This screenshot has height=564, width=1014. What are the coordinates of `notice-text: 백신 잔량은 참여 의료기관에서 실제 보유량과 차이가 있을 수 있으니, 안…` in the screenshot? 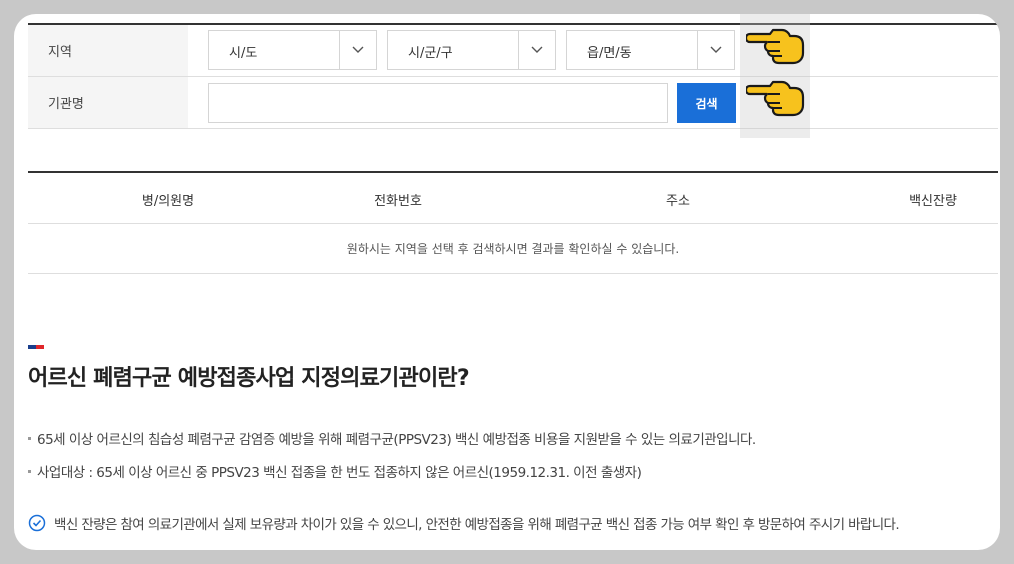 It's located at (477, 525).